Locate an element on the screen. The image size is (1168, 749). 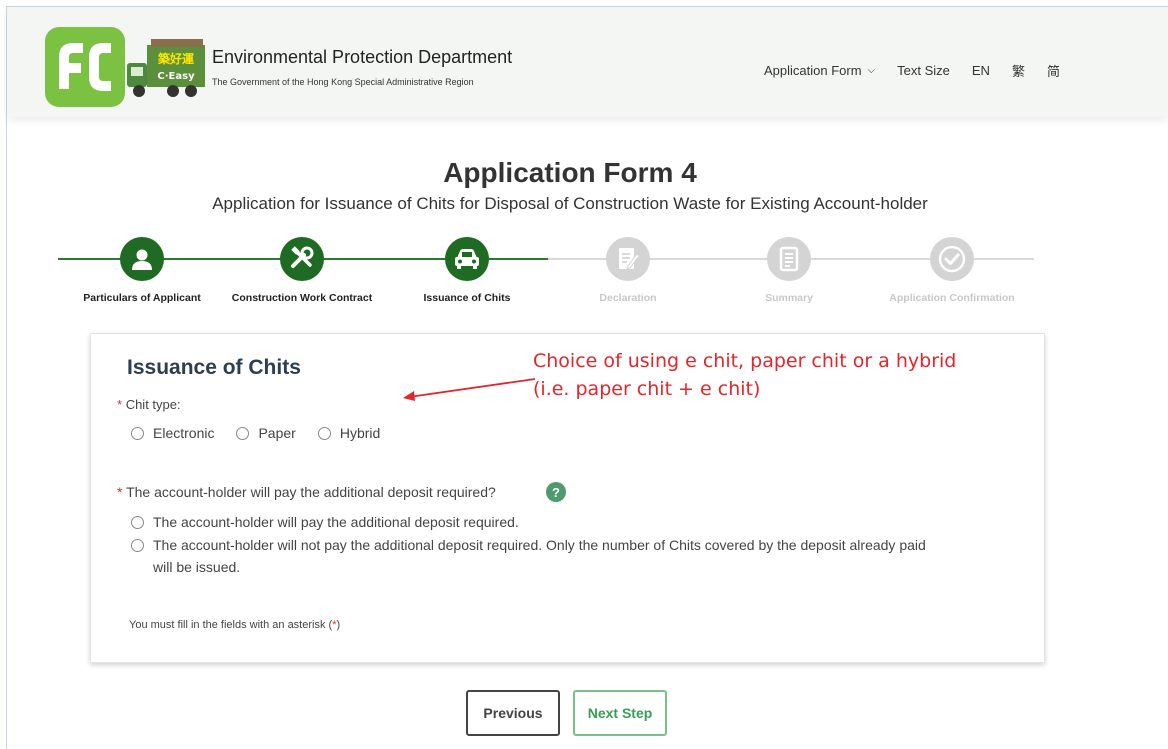
help-icon: ? is located at coordinates (556, 492).